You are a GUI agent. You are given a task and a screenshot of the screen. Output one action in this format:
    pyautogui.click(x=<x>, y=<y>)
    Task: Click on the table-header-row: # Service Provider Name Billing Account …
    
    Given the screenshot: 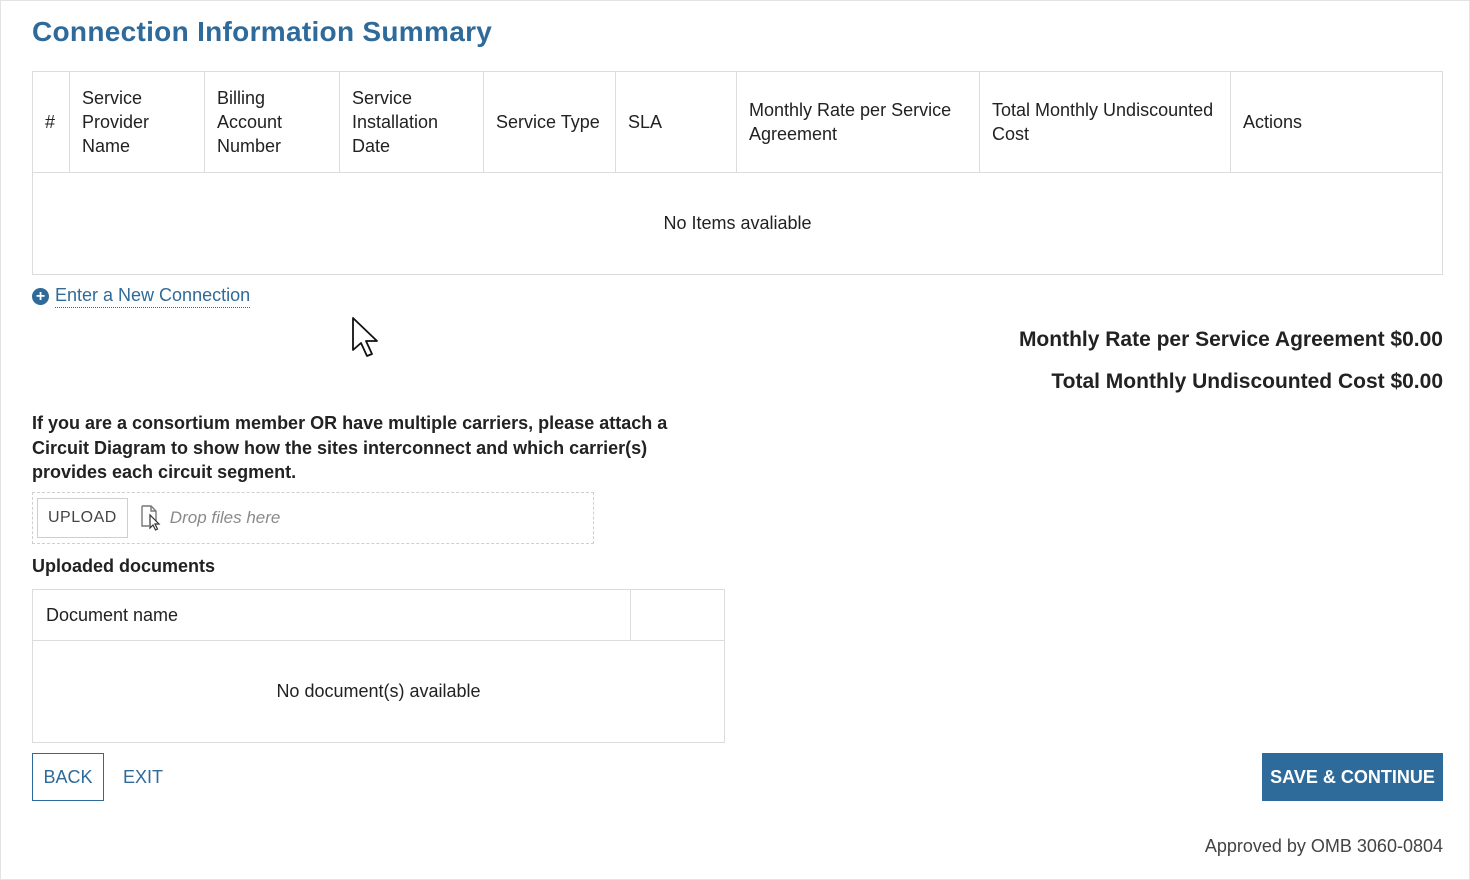 What is the action you would take?
    pyautogui.click(x=737, y=122)
    